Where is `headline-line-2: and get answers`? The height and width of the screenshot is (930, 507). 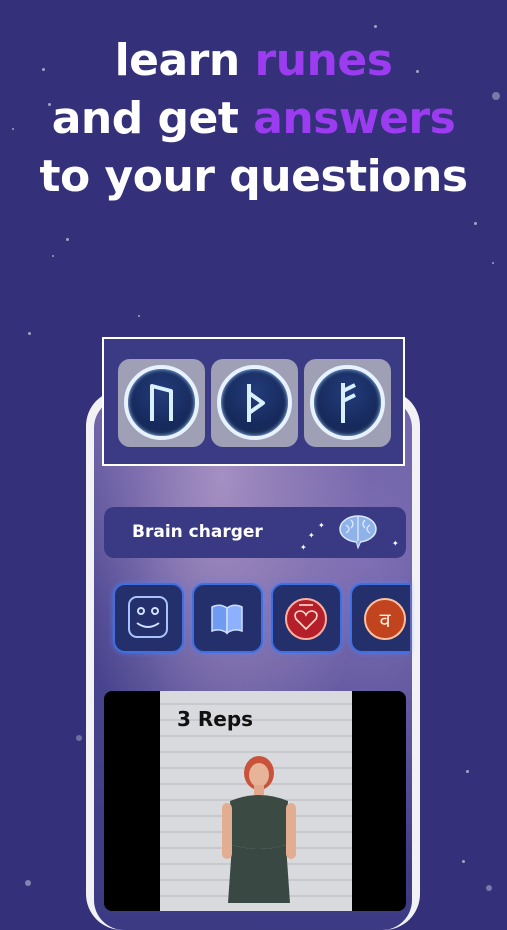 headline-line-2: and get answers is located at coordinates (253, 118).